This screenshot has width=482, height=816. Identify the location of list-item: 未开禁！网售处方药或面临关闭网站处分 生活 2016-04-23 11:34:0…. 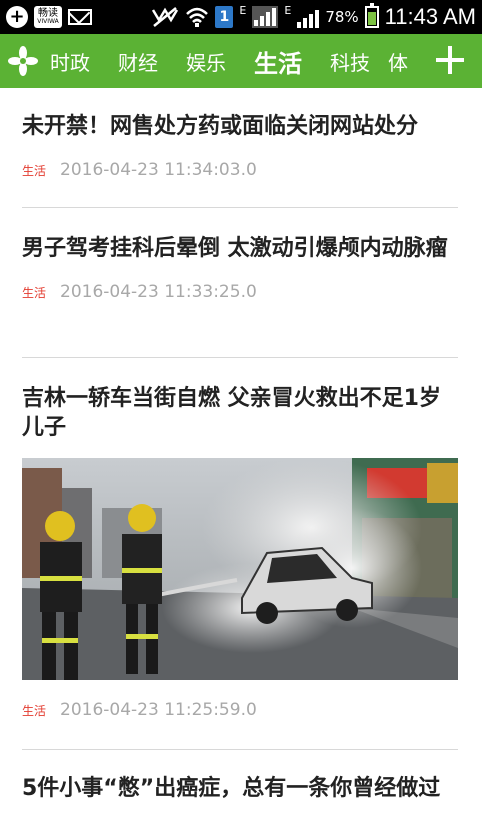
(240, 148).